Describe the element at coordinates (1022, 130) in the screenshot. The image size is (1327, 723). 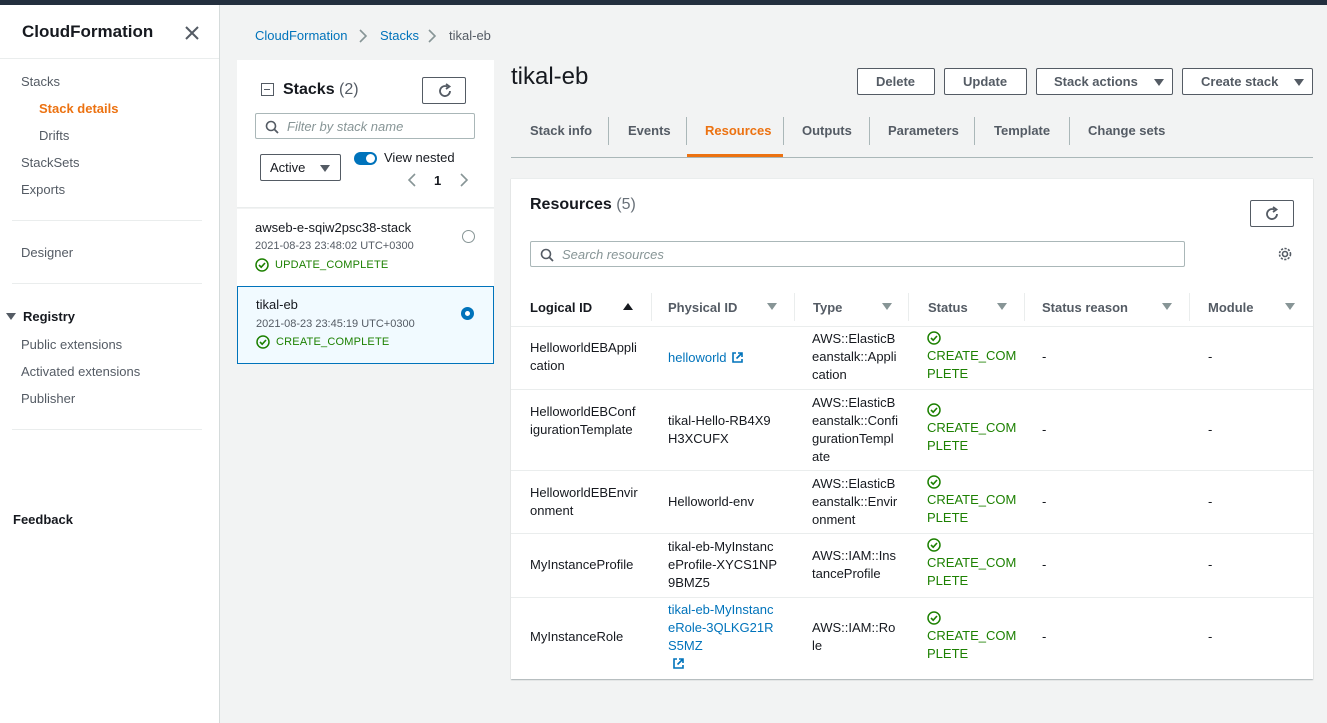
I see `tab-template: Template` at that location.